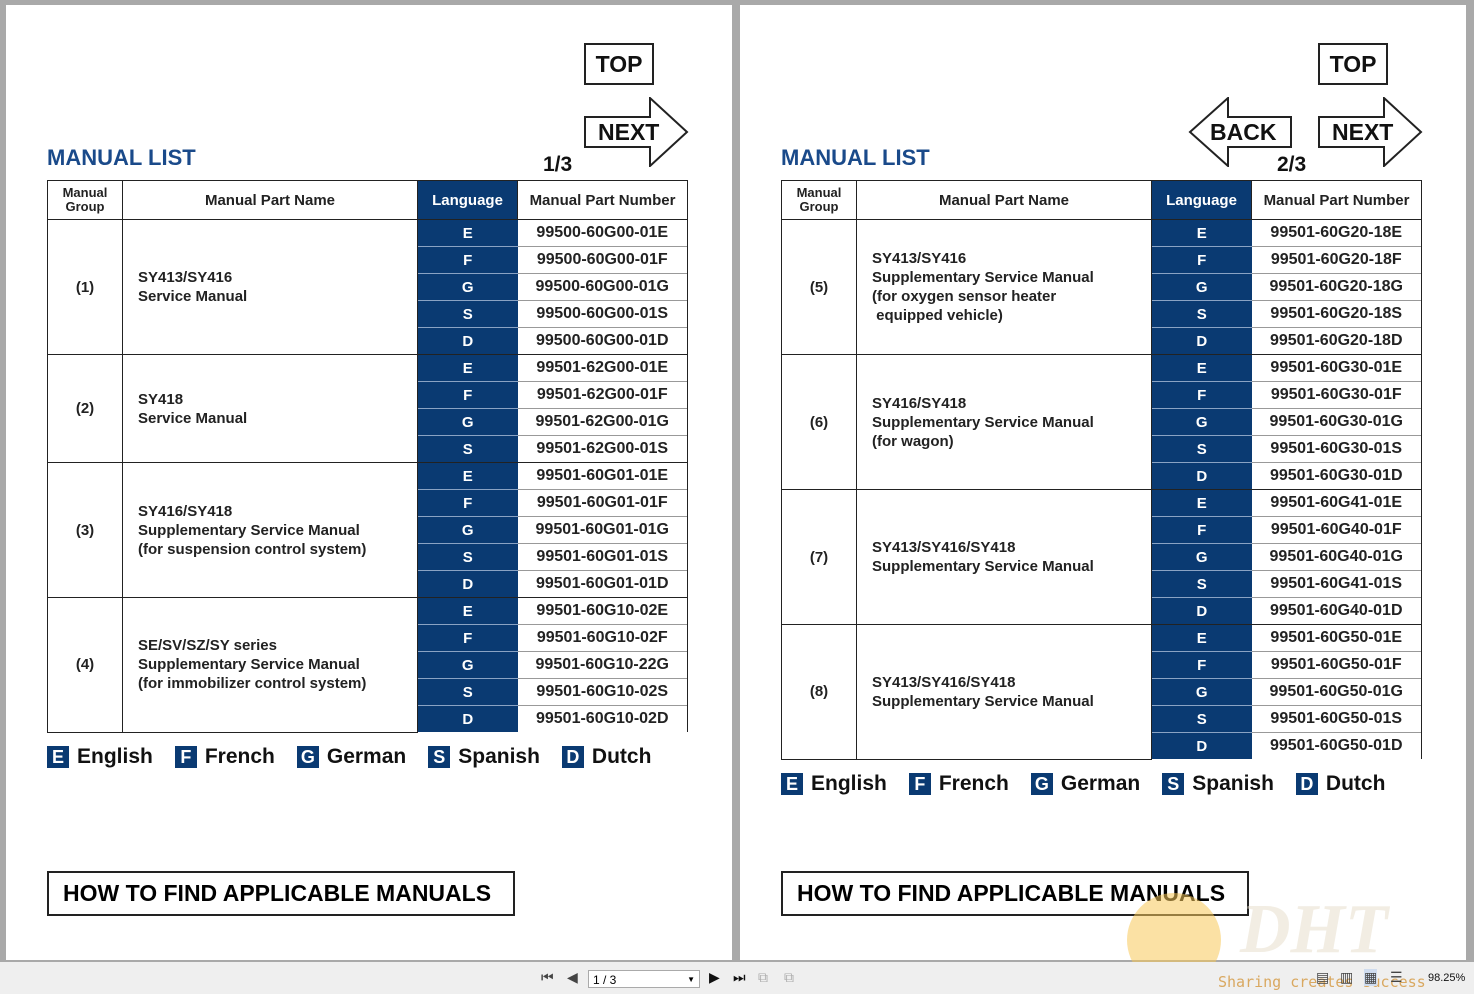 This screenshot has width=1474, height=994. Describe the element at coordinates (193, 418) in the screenshot. I see `part-name-line: Service Manual` at that location.